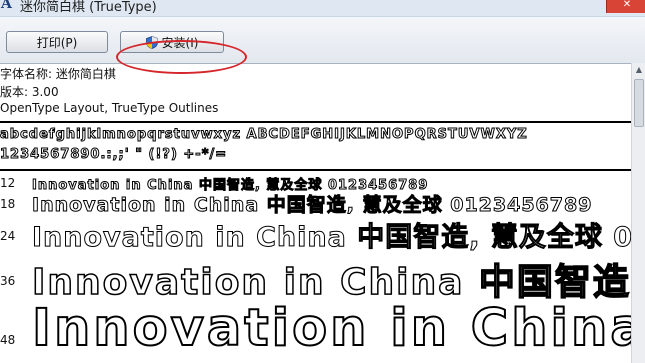  Describe the element at coordinates (8, 236) in the screenshot. I see `size-label-24: 24` at that location.